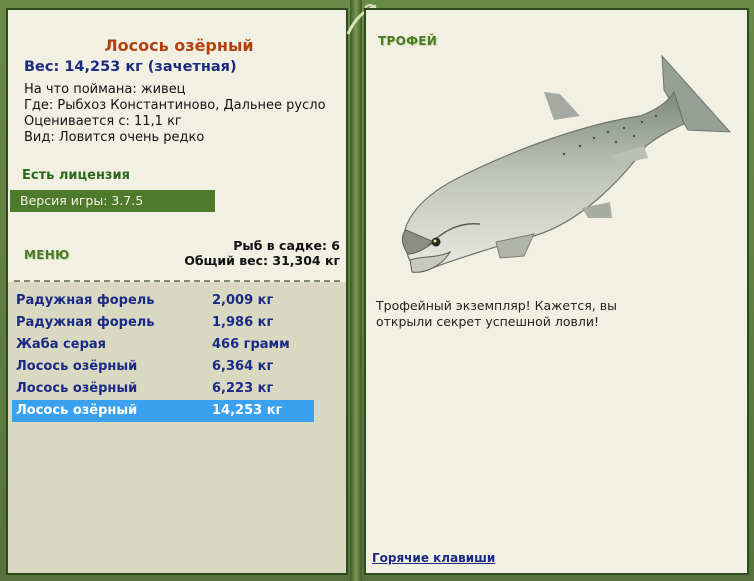 The image size is (754, 581). What do you see at coordinates (175, 105) in the screenshot?
I see `location-info: Где: Рыбхоз Константиново, Дальнее русло` at bounding box center [175, 105].